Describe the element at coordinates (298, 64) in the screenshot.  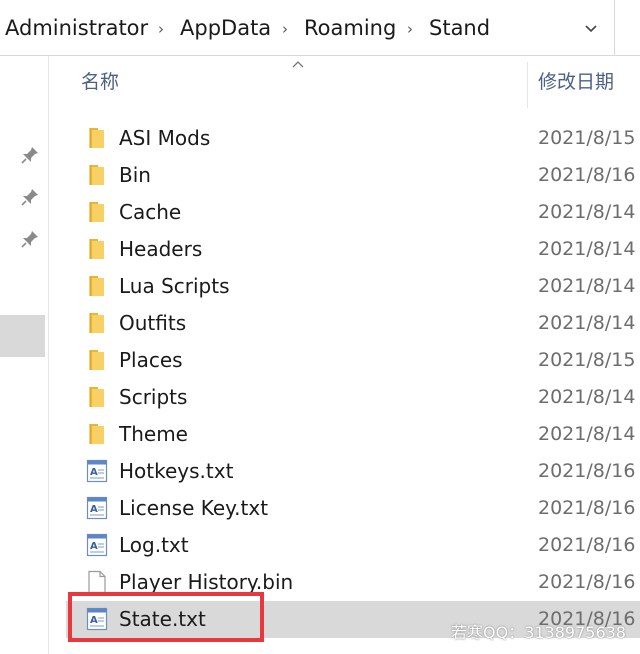
I see `sort-up-icon` at that location.